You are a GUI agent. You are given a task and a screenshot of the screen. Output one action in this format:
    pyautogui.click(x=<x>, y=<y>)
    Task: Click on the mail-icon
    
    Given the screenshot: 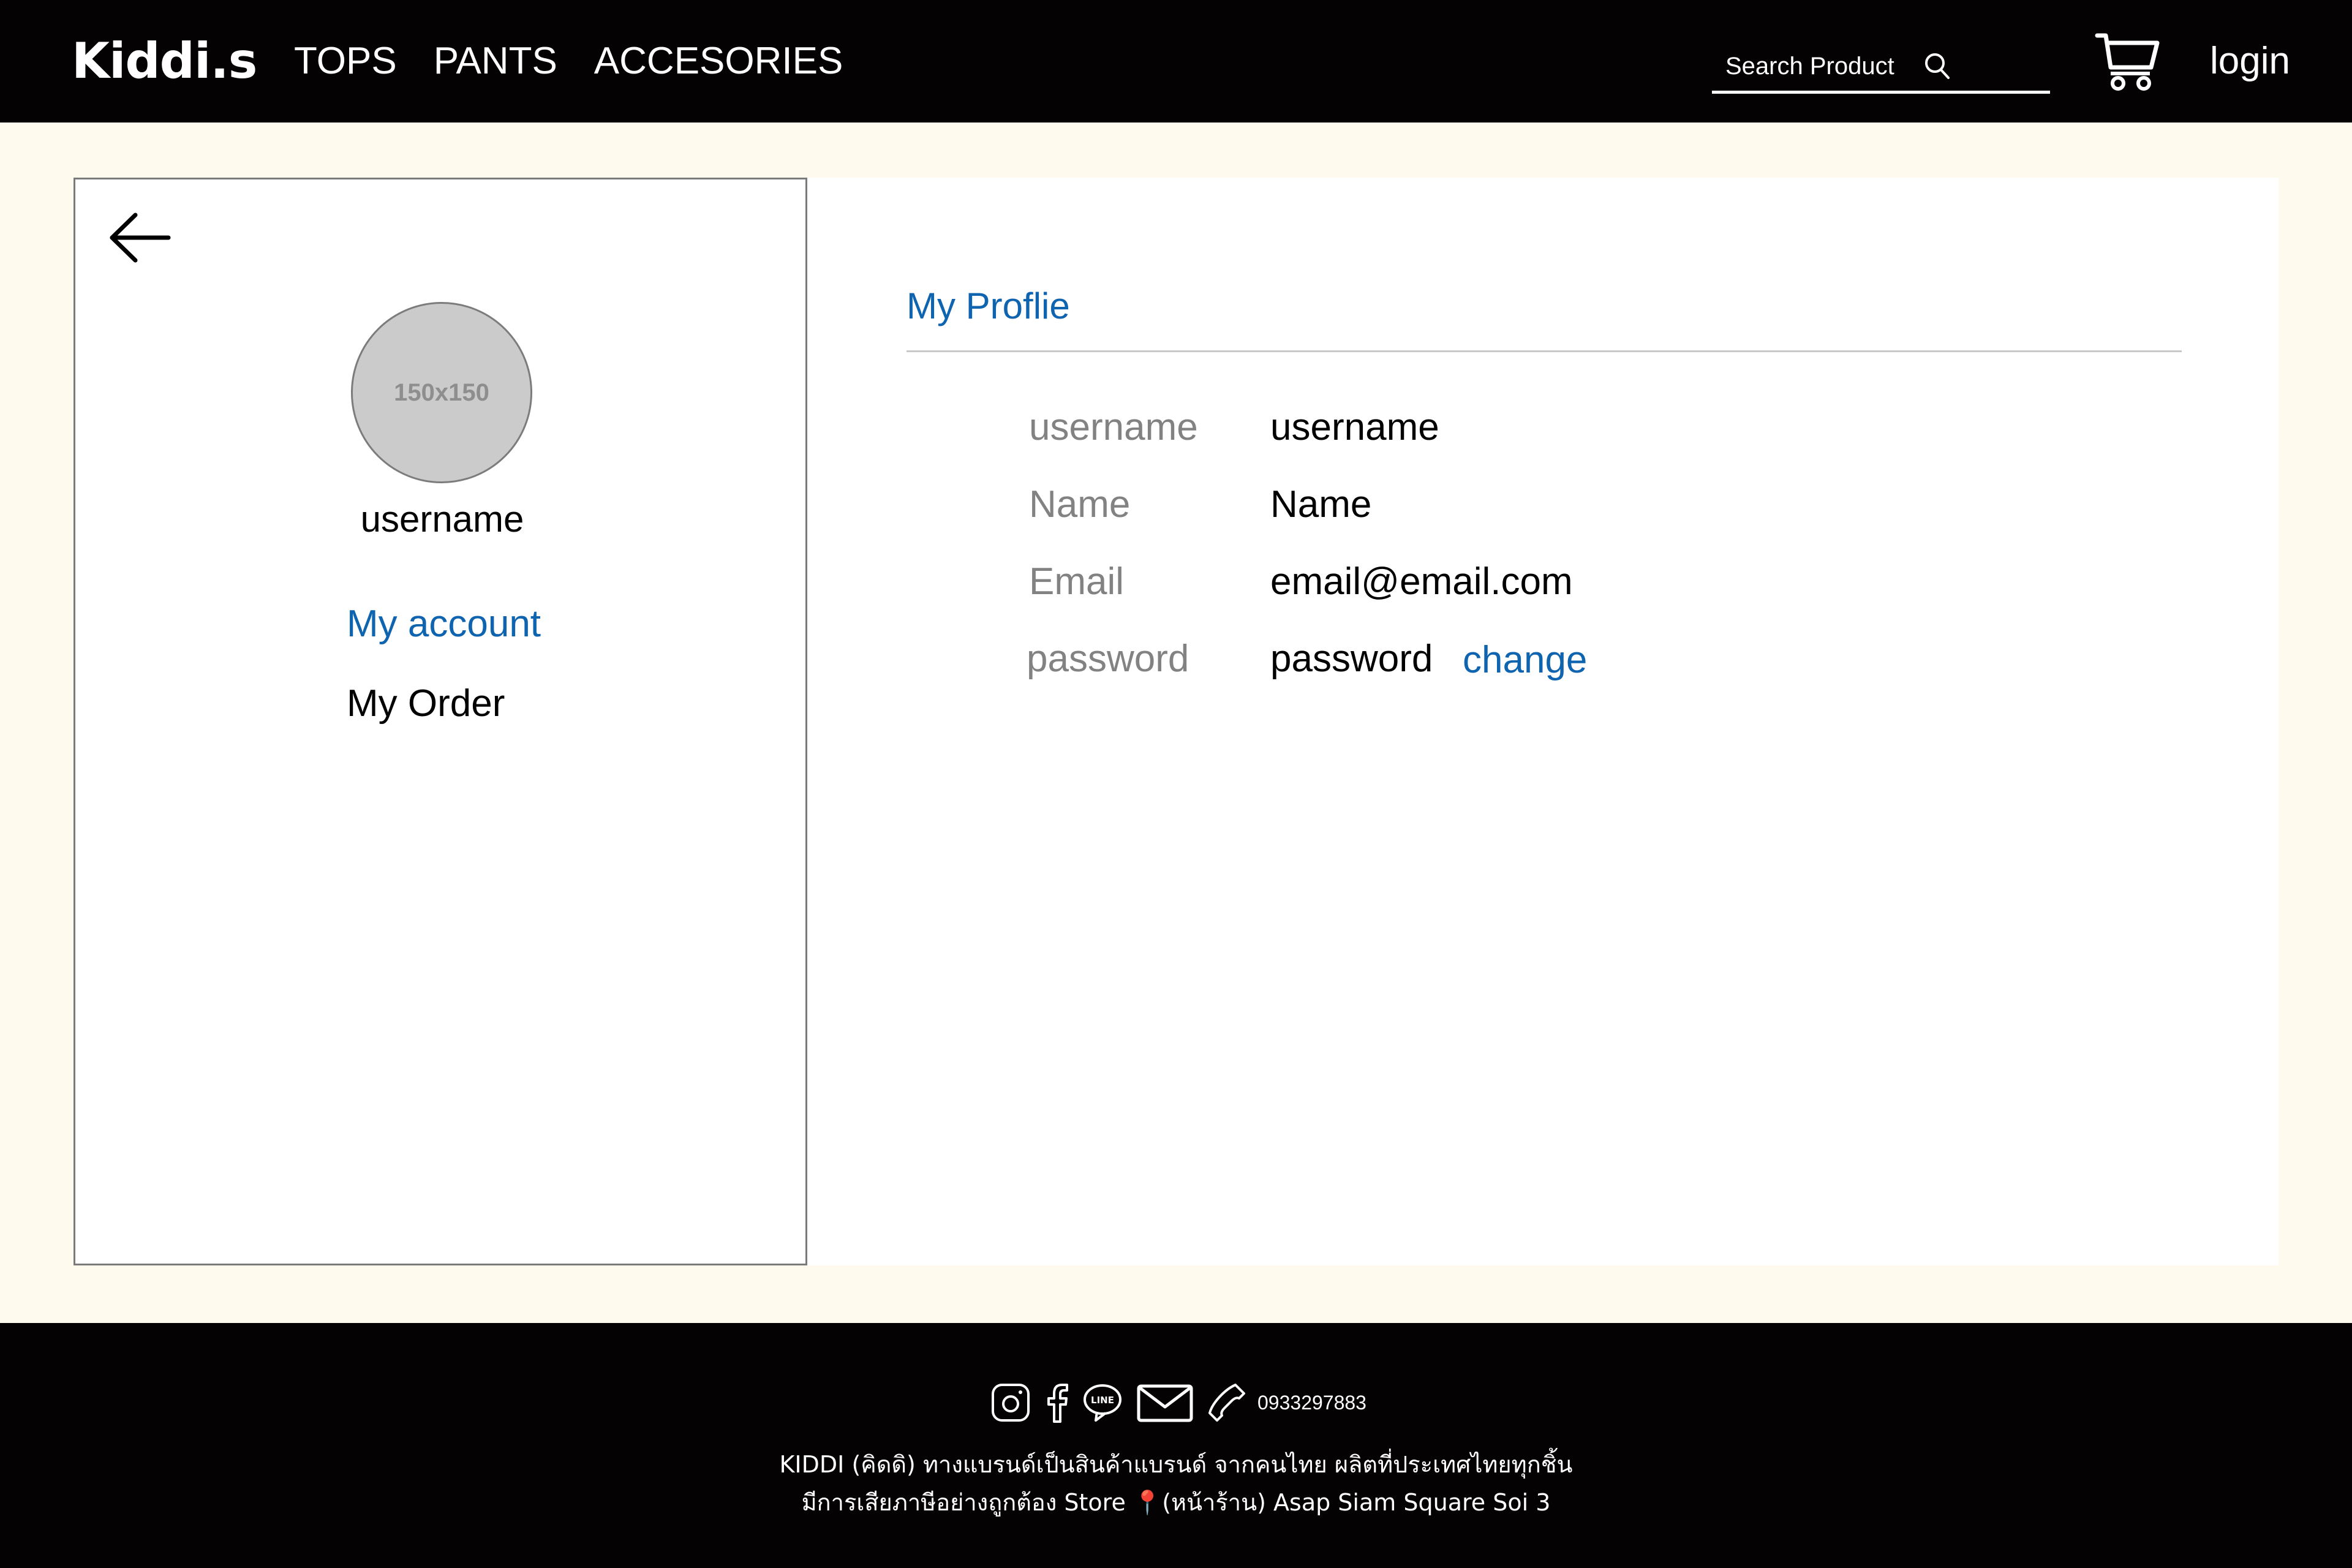 What is the action you would take?
    pyautogui.click(x=1165, y=1403)
    